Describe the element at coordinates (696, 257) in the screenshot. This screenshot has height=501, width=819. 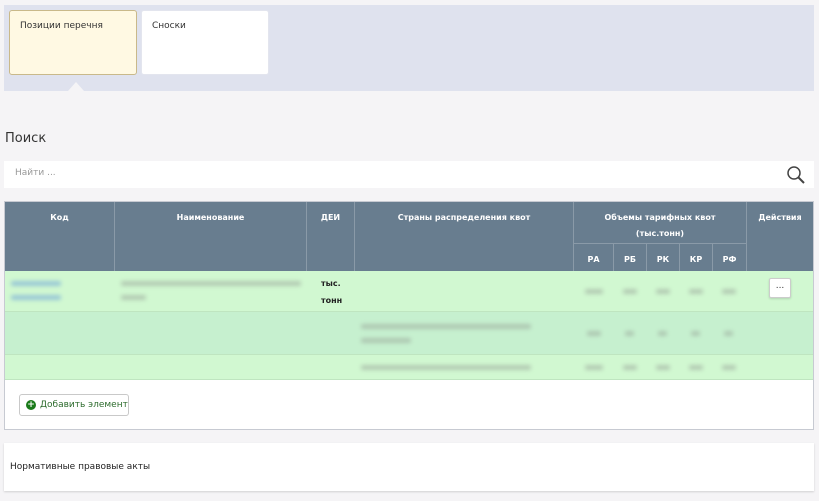
I see `header-kr: КР` at that location.